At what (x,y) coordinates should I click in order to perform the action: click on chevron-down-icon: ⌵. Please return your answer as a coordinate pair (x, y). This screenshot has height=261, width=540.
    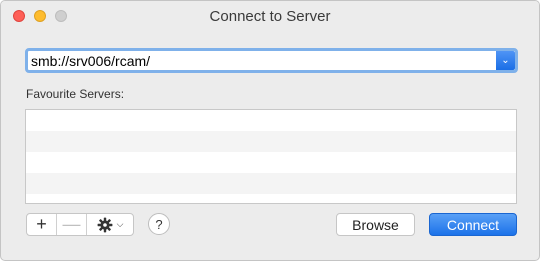
    Looking at the image, I should click on (120, 224).